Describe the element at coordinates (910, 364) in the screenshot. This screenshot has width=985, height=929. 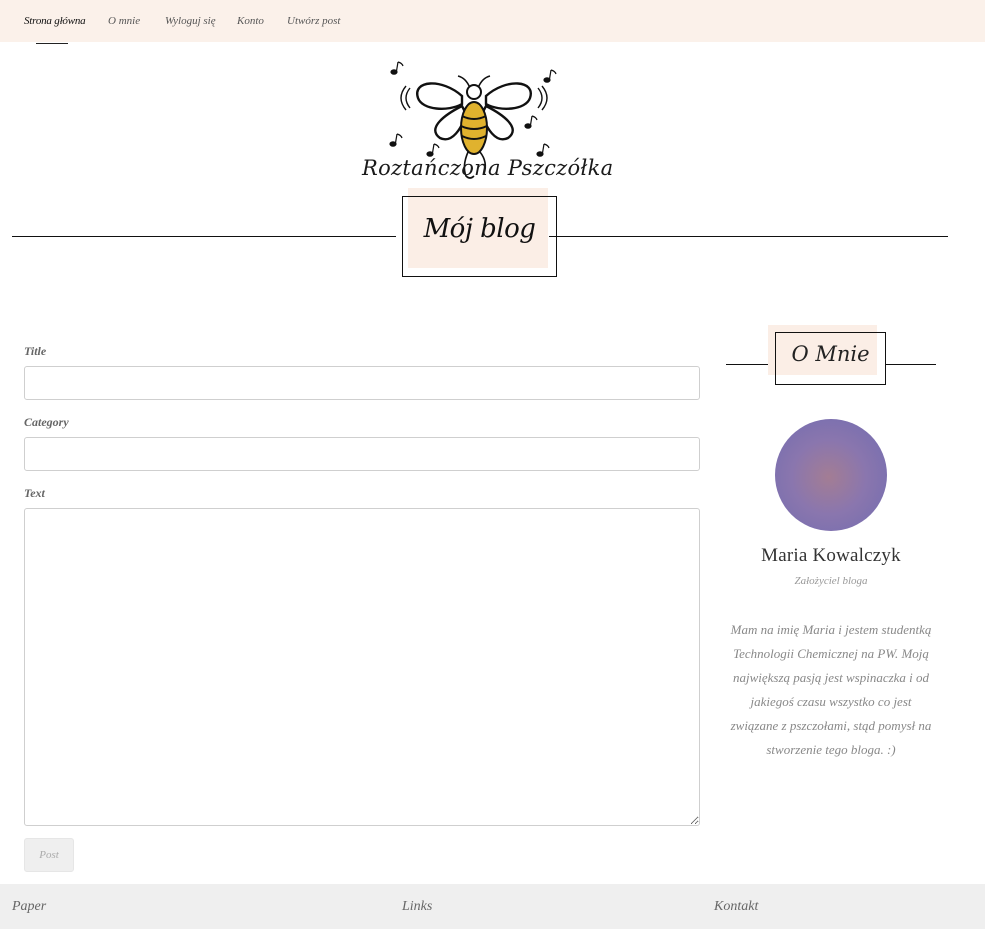
I see `about-divider-right` at that location.